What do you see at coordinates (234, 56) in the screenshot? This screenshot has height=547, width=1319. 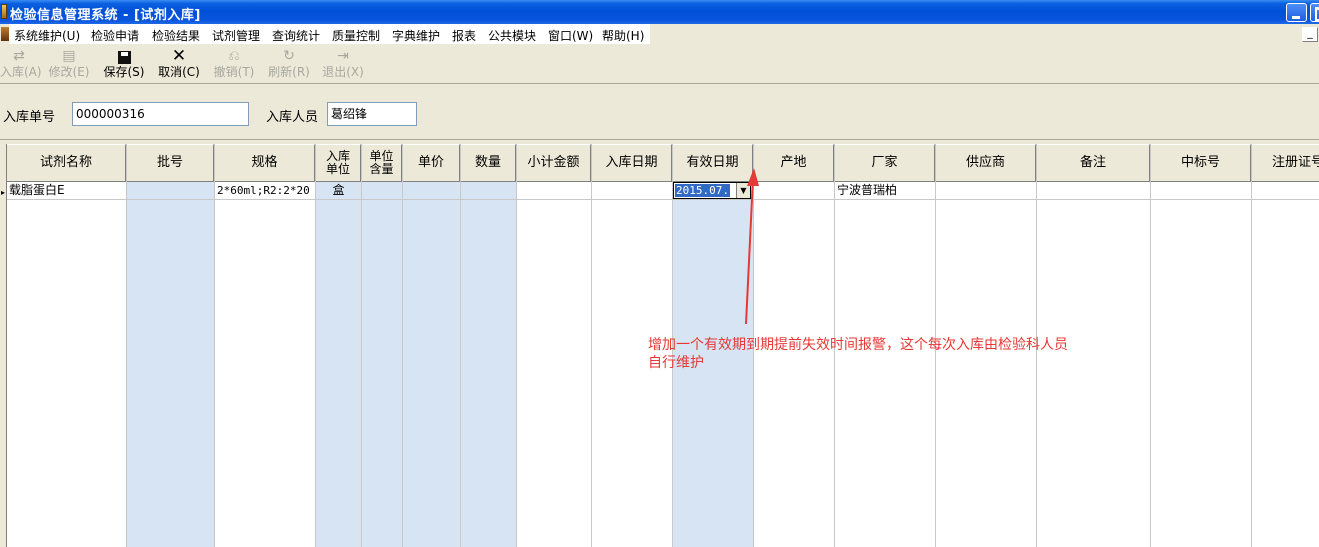 I see `undo-icon: ⎌` at bounding box center [234, 56].